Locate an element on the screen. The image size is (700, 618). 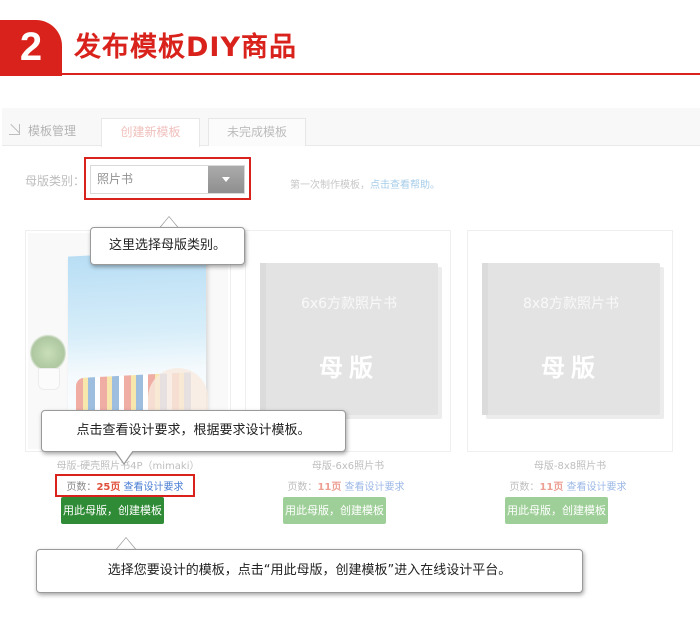
pages-info-2: 页数：11页 查看设计要求 is located at coordinates (346, 485).